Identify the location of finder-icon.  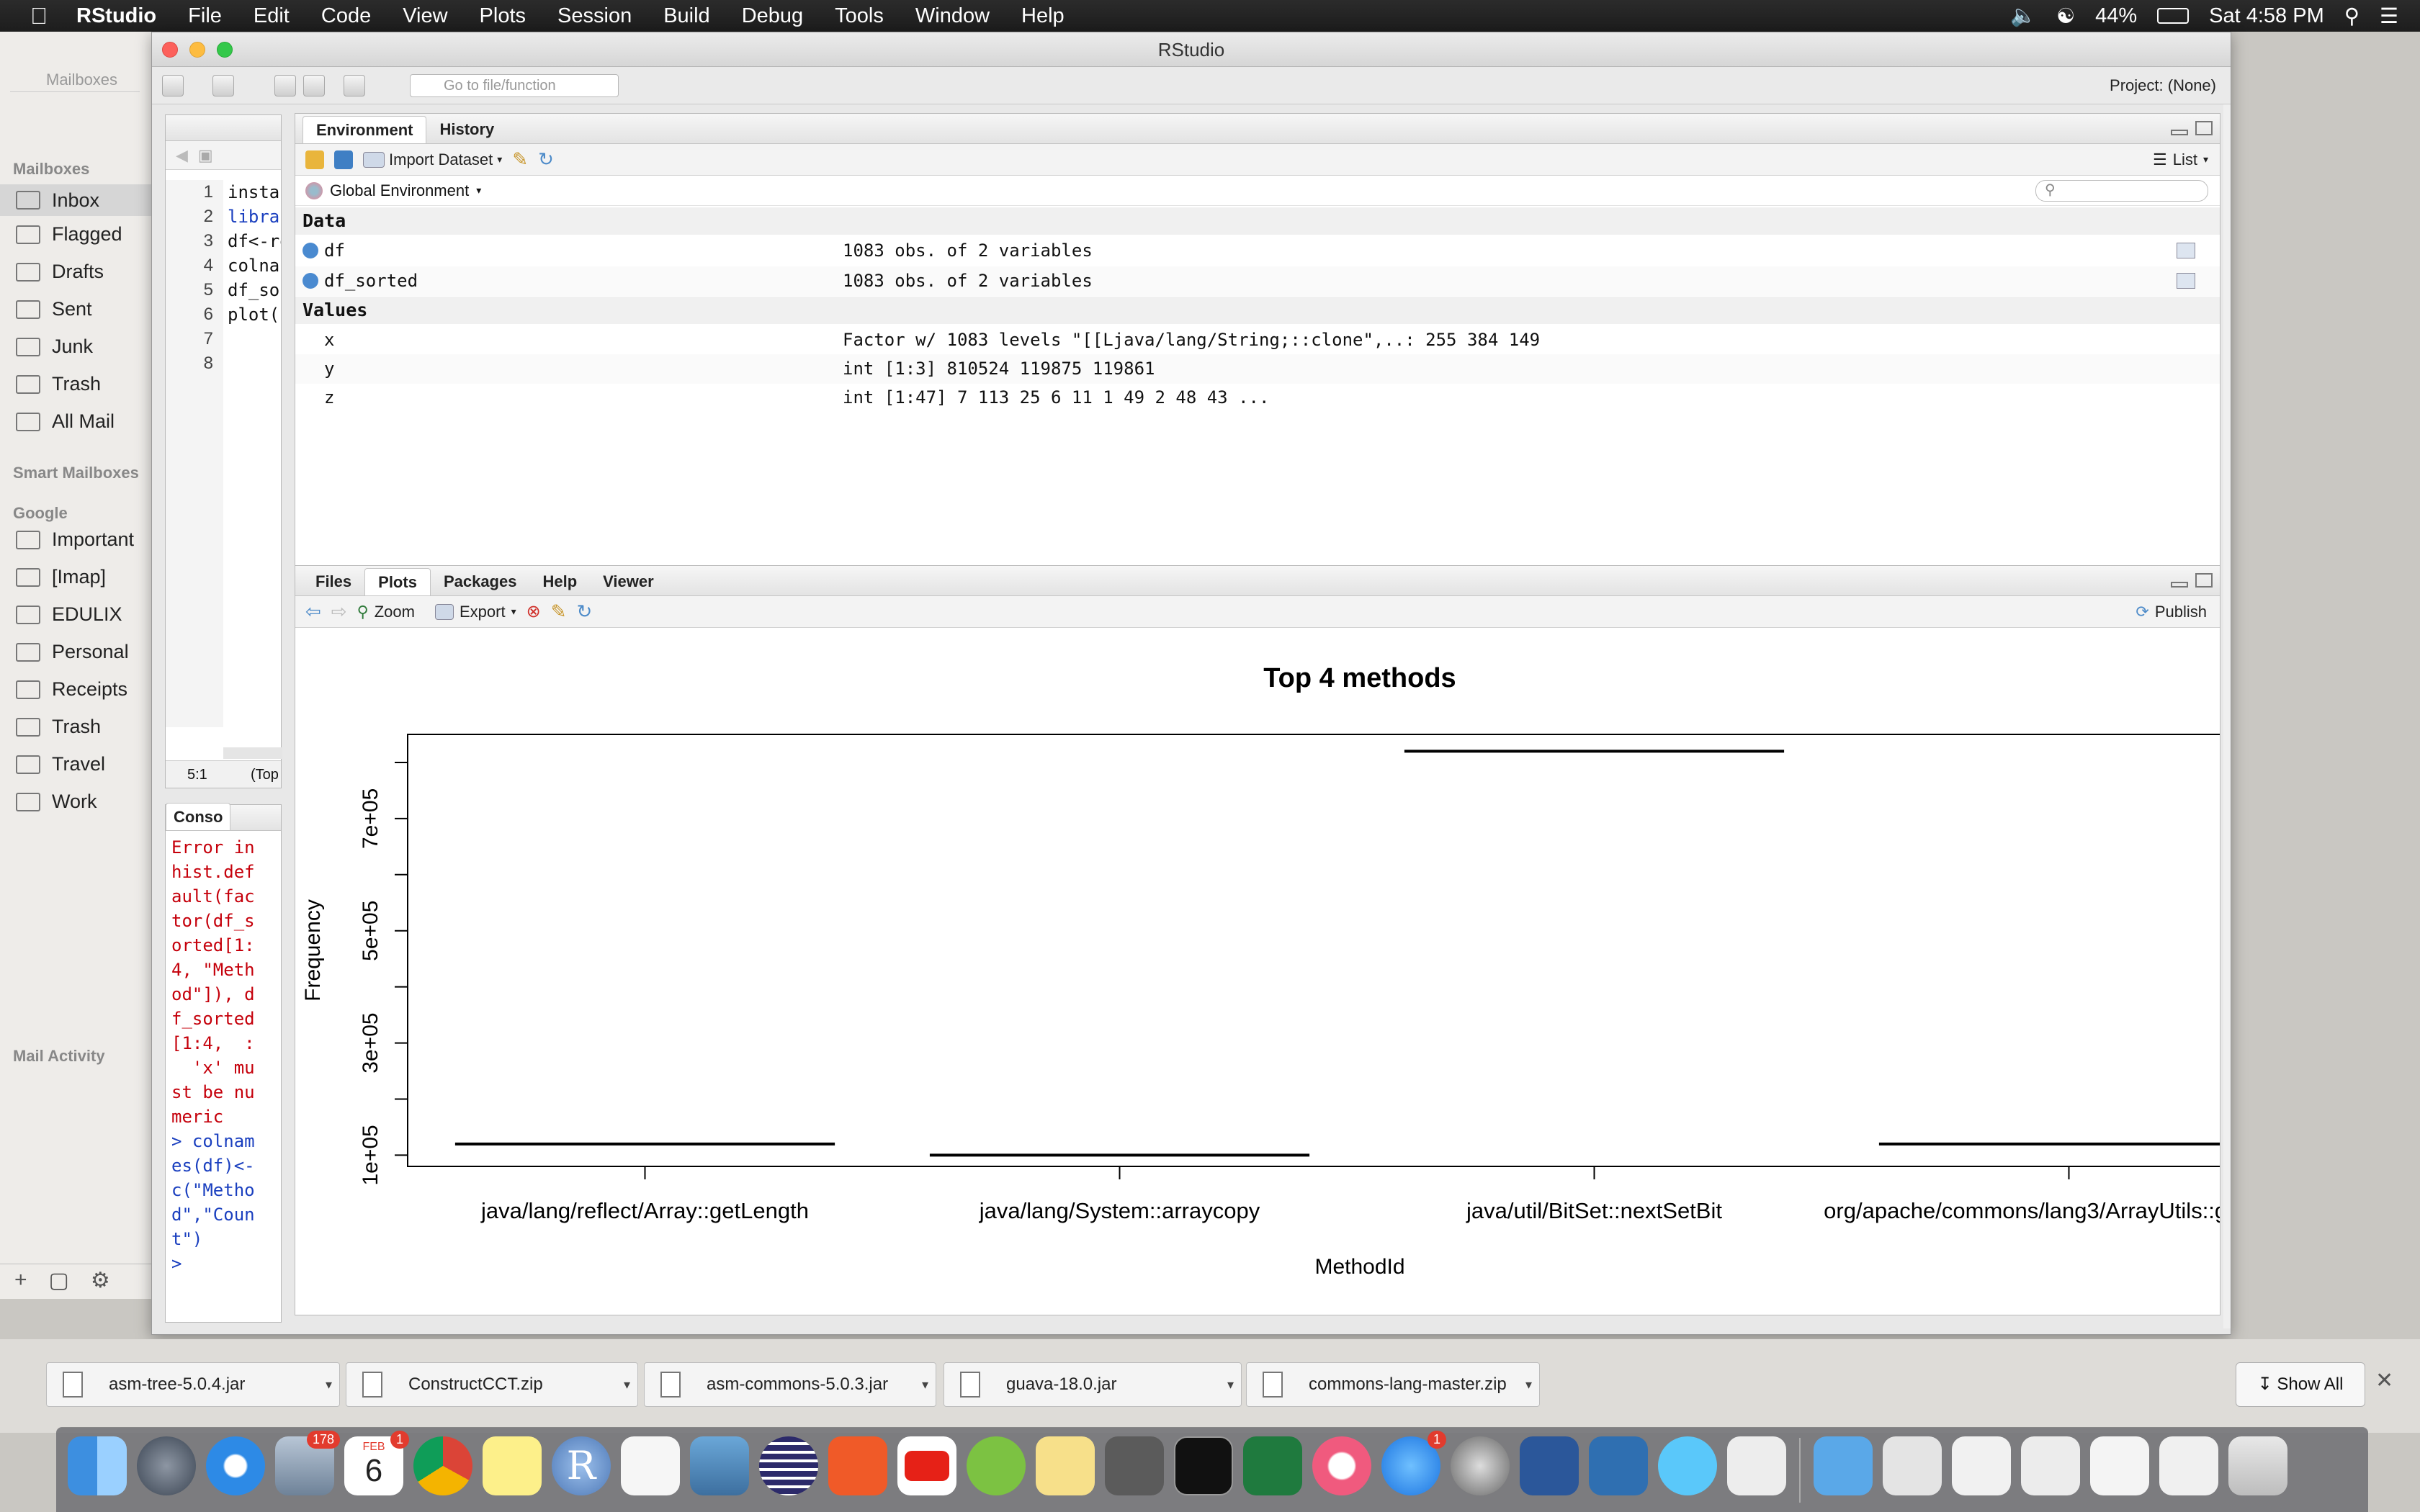
(97, 1465).